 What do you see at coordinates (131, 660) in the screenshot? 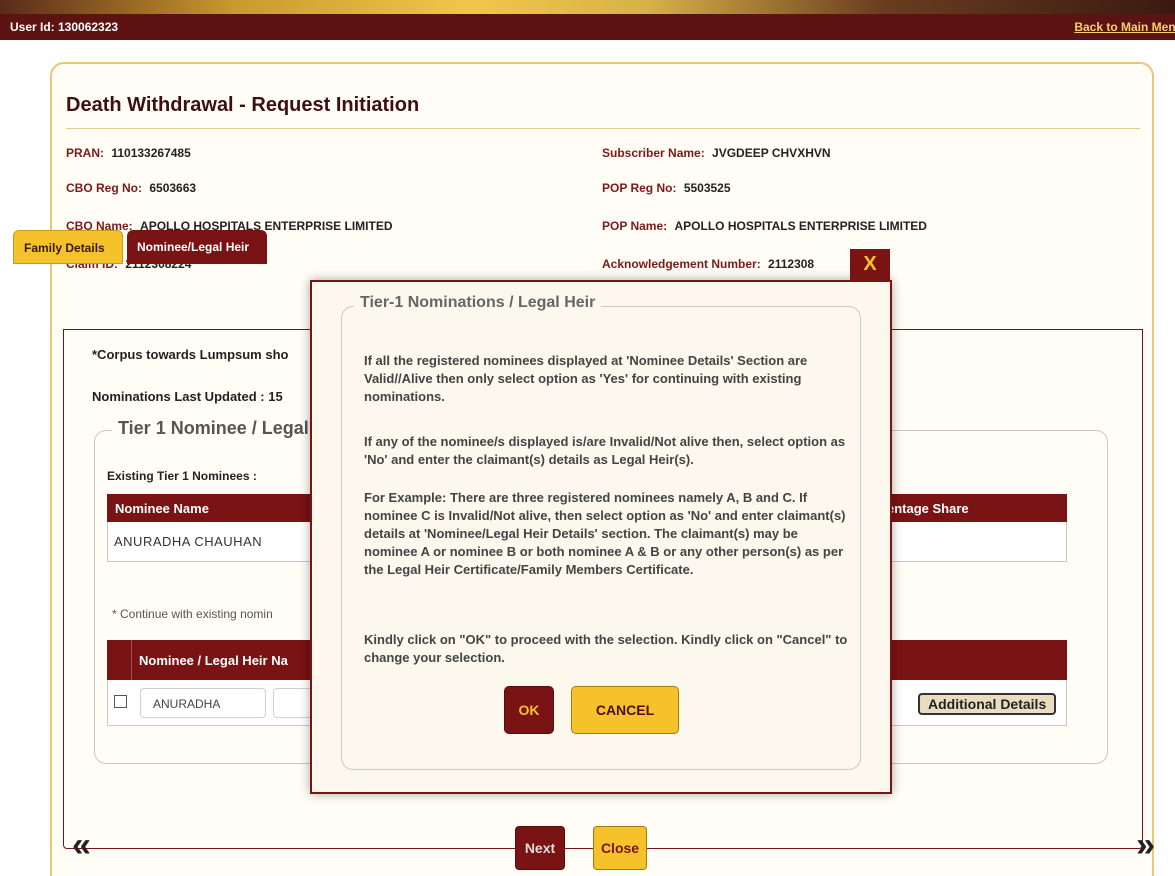
I see `header-divider` at bounding box center [131, 660].